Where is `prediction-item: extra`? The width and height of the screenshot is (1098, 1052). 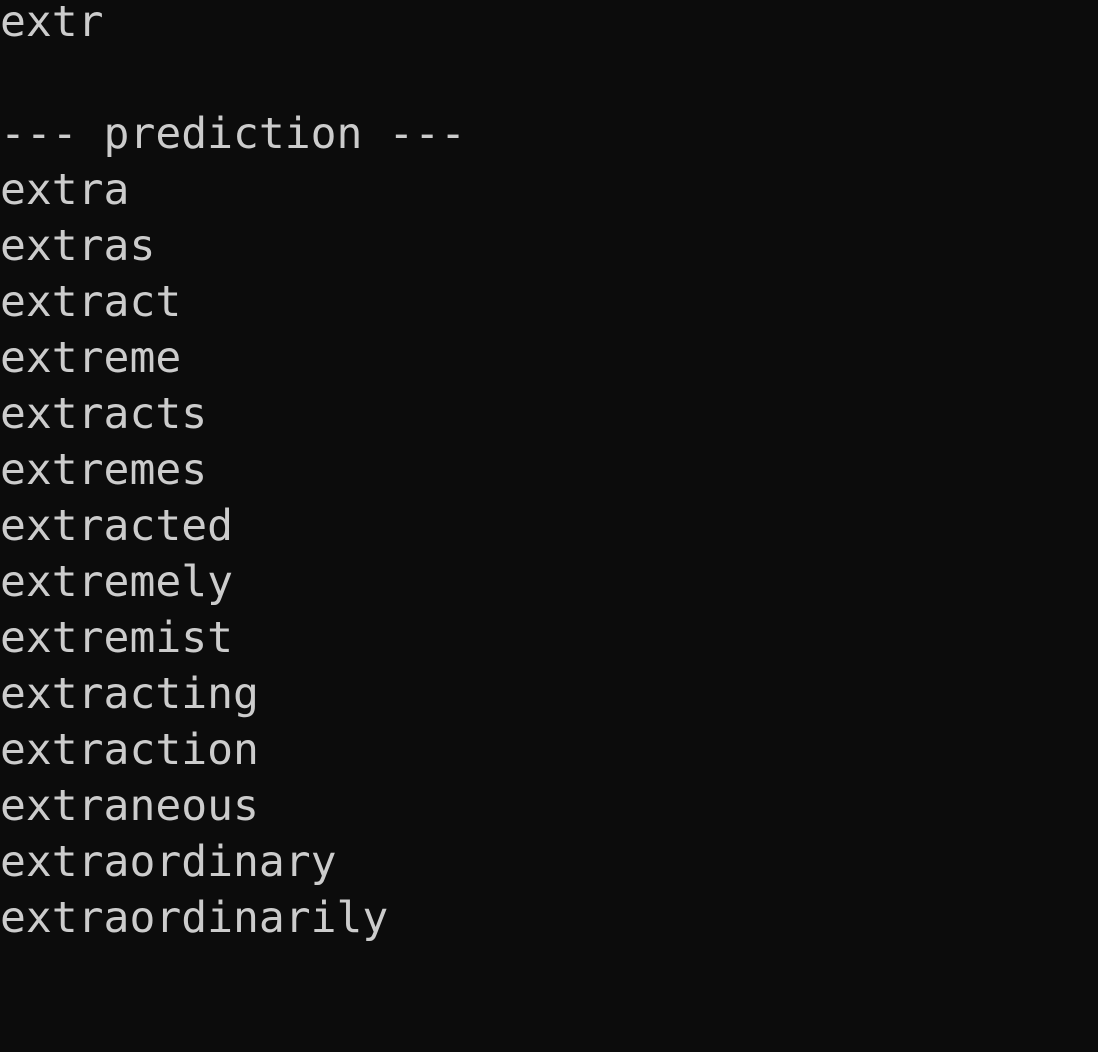 prediction-item: extra is located at coordinates (65, 190).